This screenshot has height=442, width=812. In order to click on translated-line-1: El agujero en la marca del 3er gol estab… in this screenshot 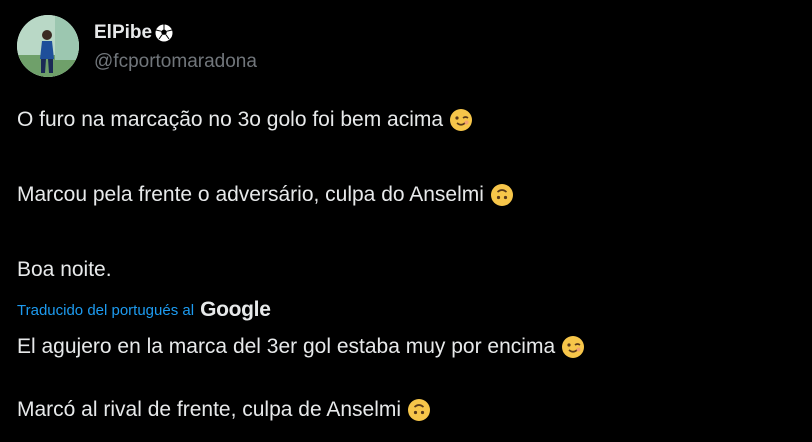, I will do `click(301, 347)`.